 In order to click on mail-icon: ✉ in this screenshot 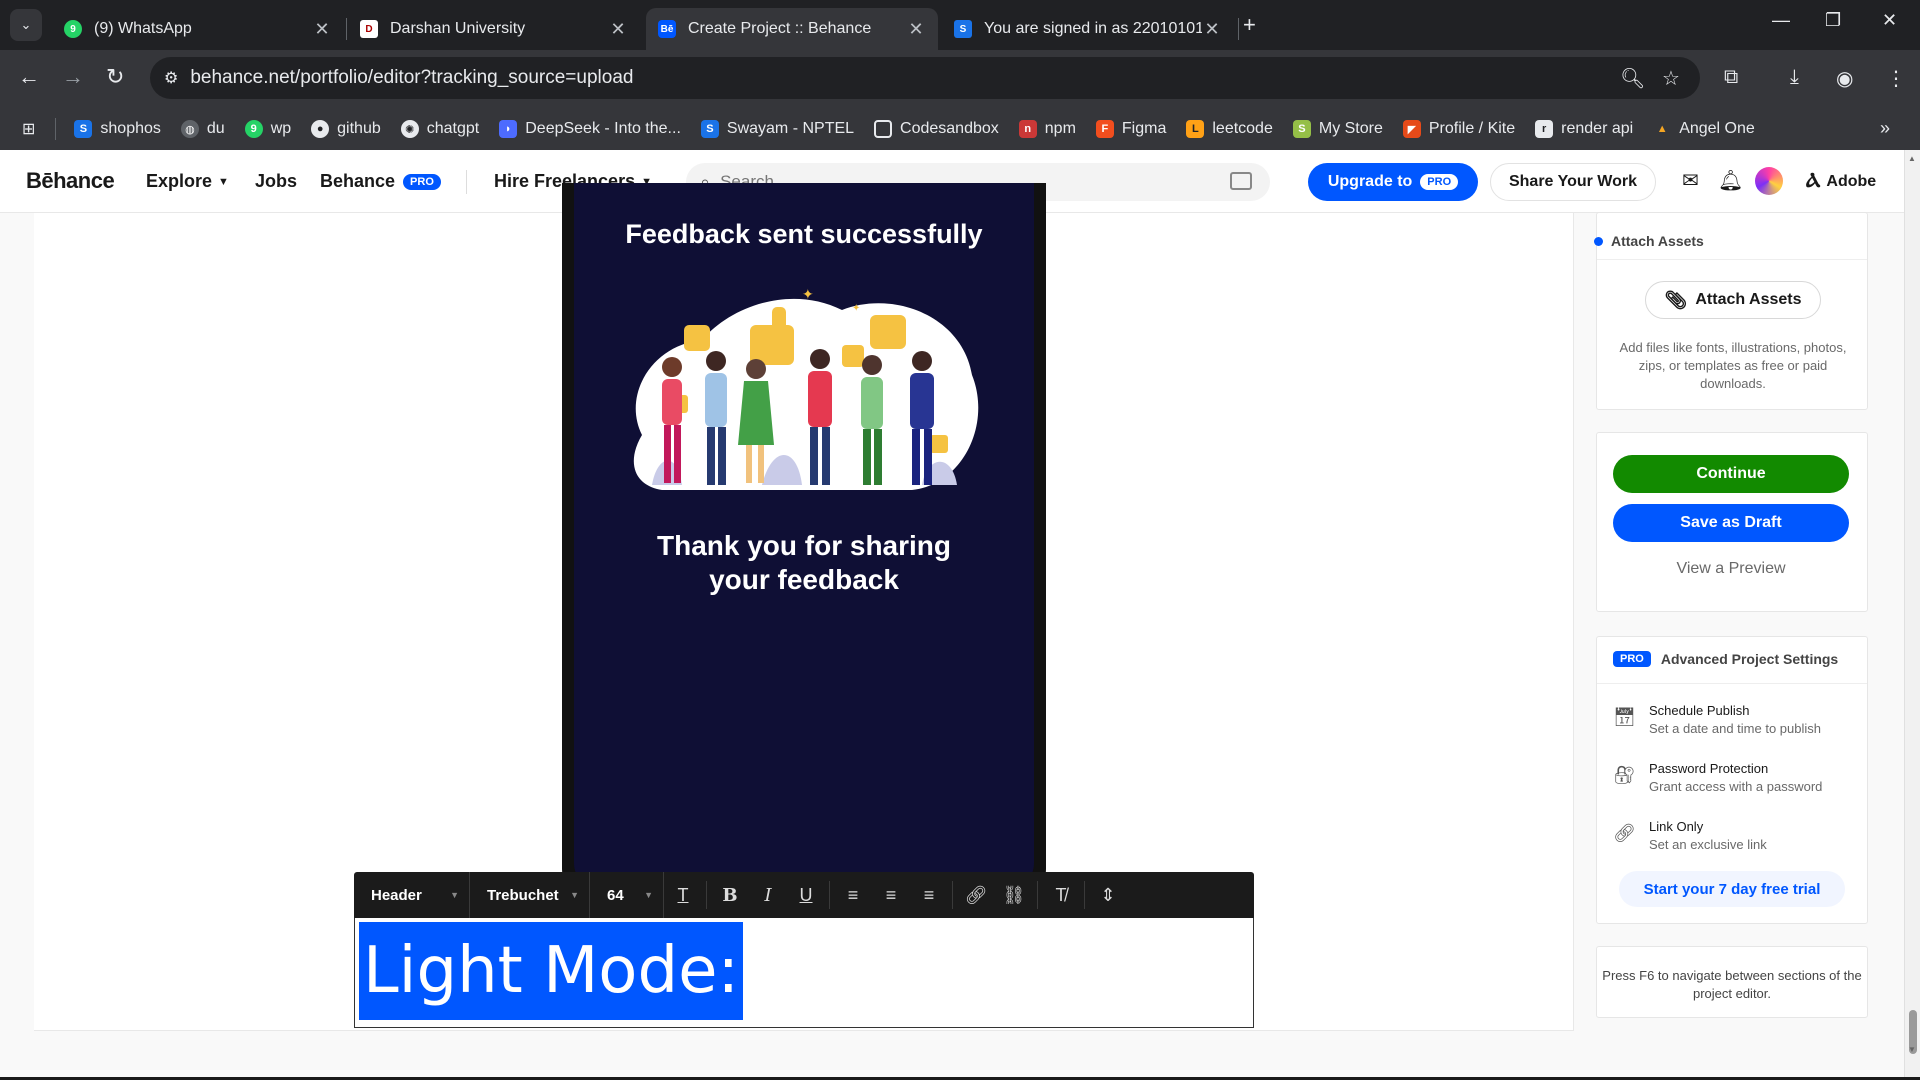, I will do `click(1690, 180)`.